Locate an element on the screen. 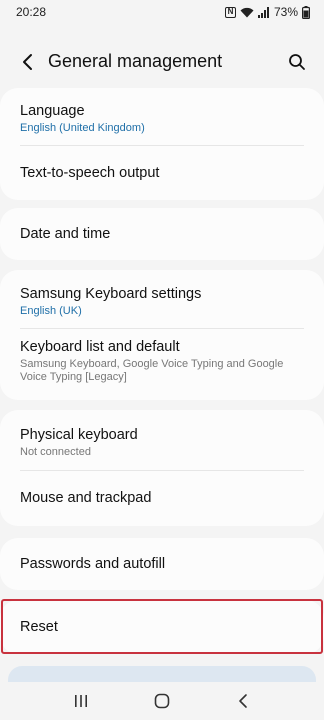  list-item-passwords-autofill: Passwords and autofill is located at coordinates (162, 564).